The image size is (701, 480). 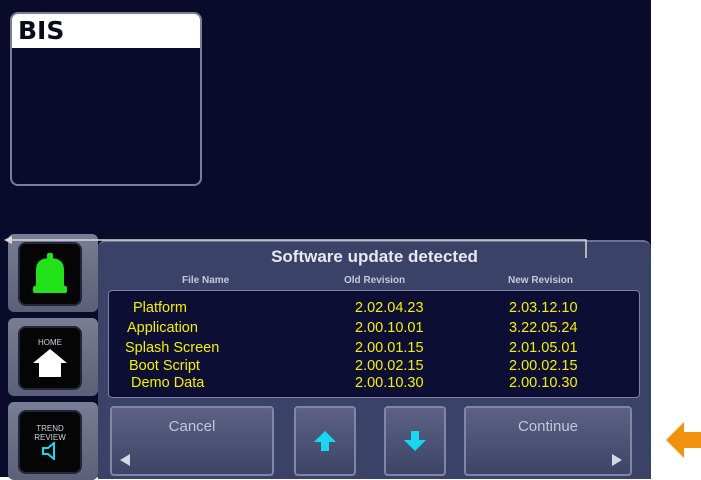 I want to click on table-row: Demo Data 2.00.10.30 2.00.10.30, so click(x=374, y=383).